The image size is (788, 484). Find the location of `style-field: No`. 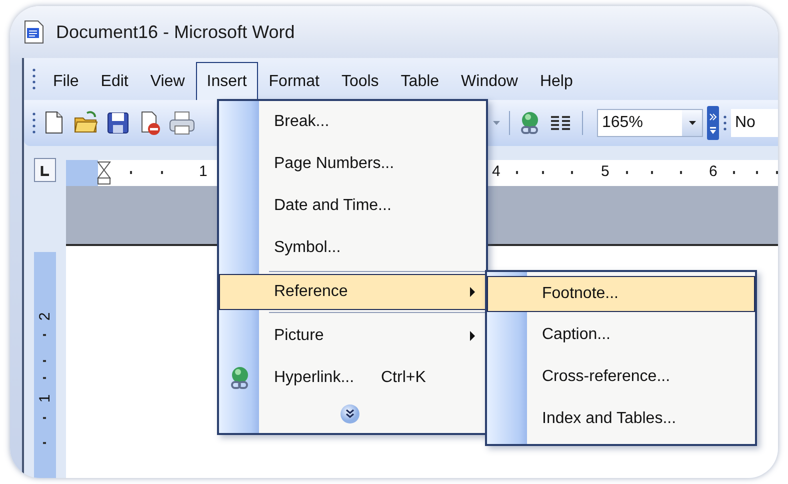

style-field: No is located at coordinates (754, 123).